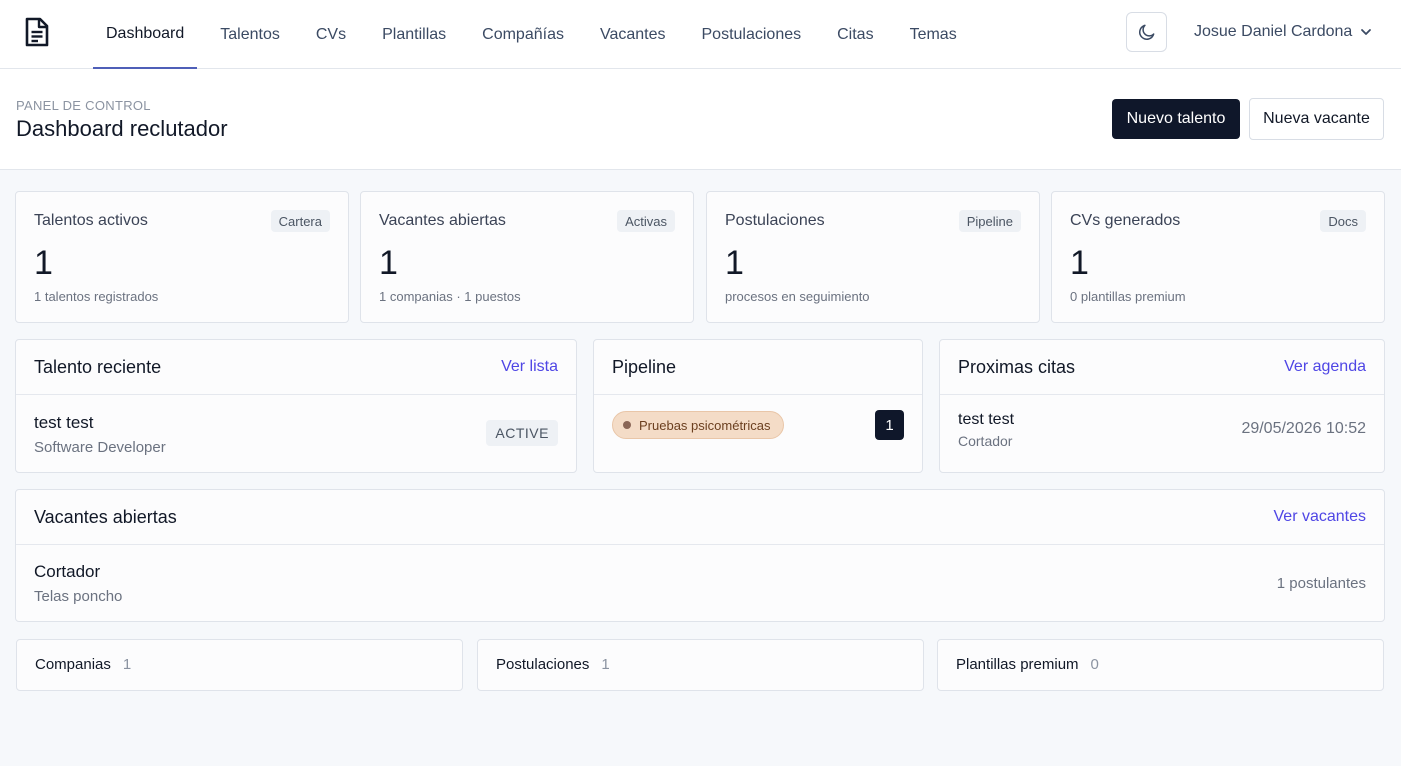  What do you see at coordinates (855, 34) in the screenshot?
I see `nav-citas: Citas` at bounding box center [855, 34].